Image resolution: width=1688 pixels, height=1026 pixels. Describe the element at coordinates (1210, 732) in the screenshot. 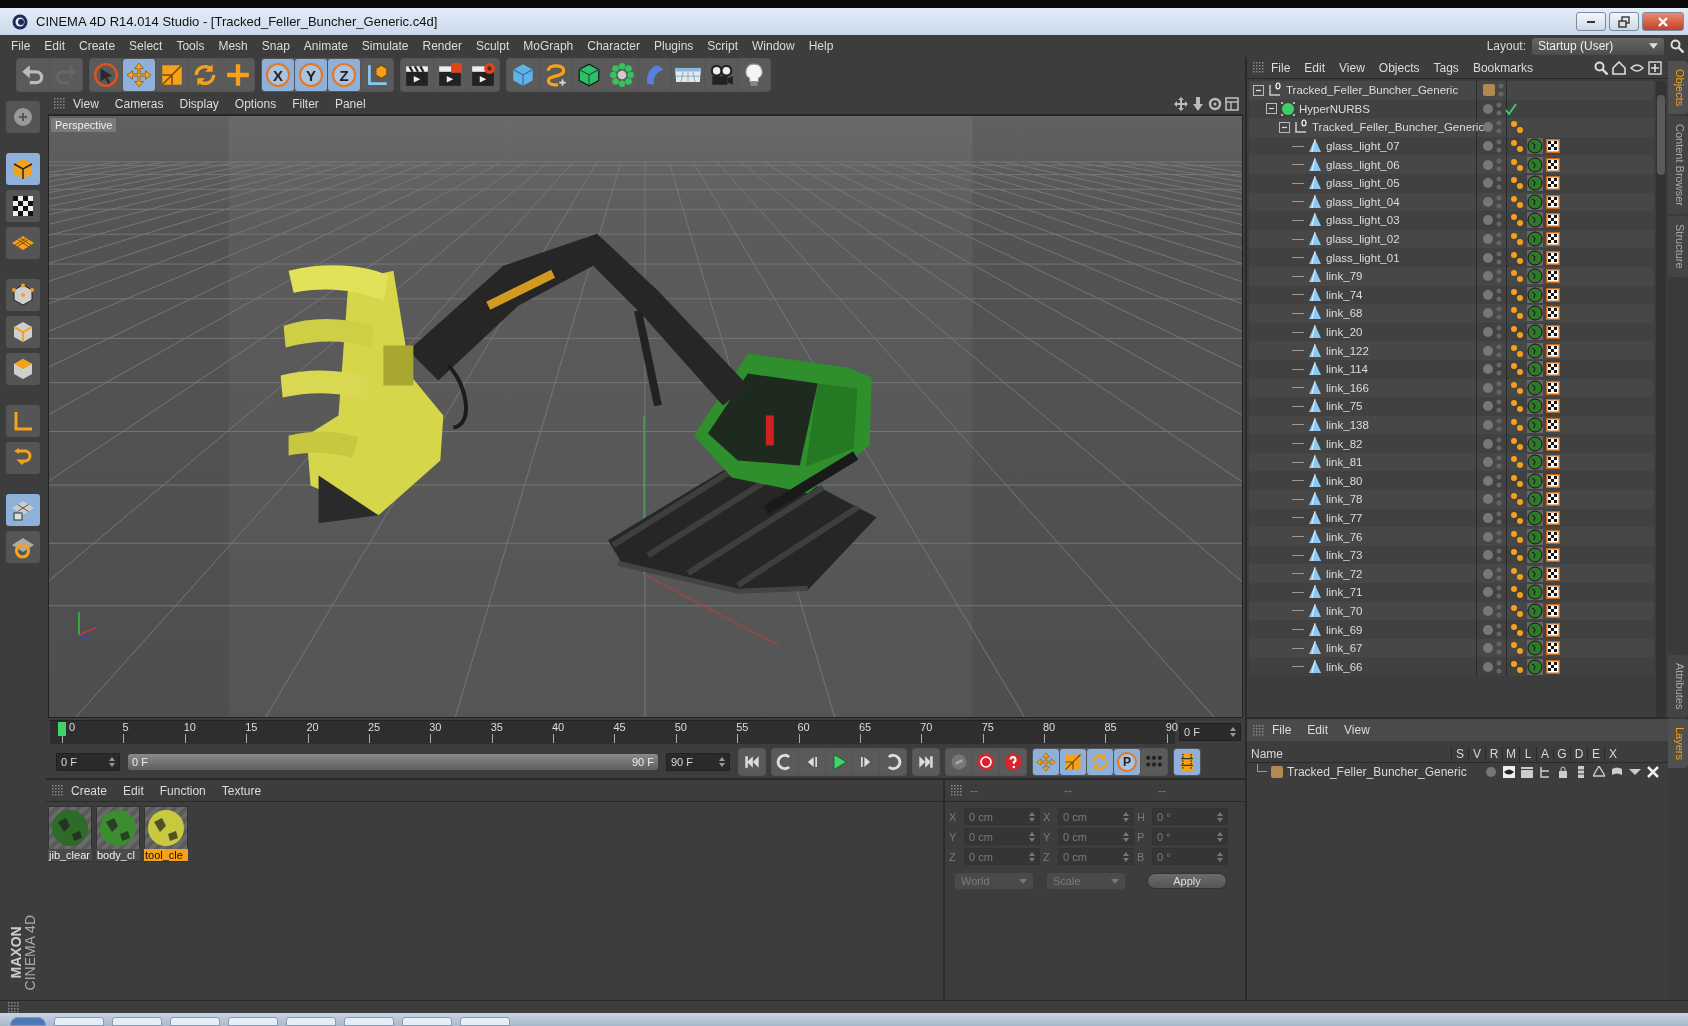

I see `current-frame-field: 0 F` at that location.